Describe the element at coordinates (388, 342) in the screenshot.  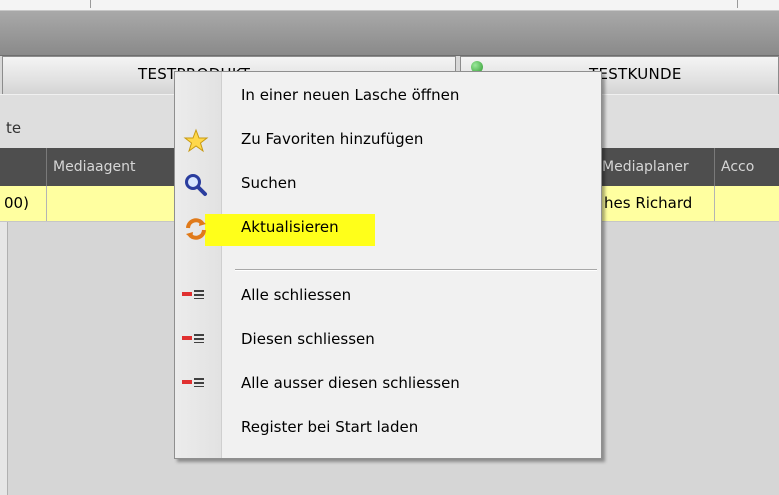
I see `menu-item-close-this: Diesen schliessen` at that location.